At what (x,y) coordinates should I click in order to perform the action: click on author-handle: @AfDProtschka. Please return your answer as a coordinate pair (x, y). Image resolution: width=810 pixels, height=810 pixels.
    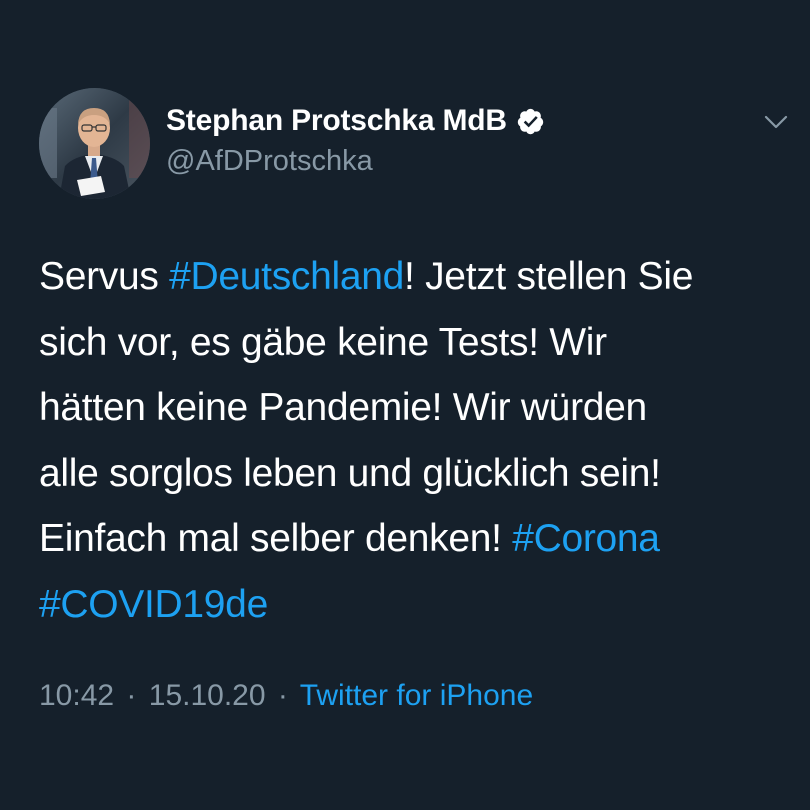
    Looking at the image, I should click on (269, 161).